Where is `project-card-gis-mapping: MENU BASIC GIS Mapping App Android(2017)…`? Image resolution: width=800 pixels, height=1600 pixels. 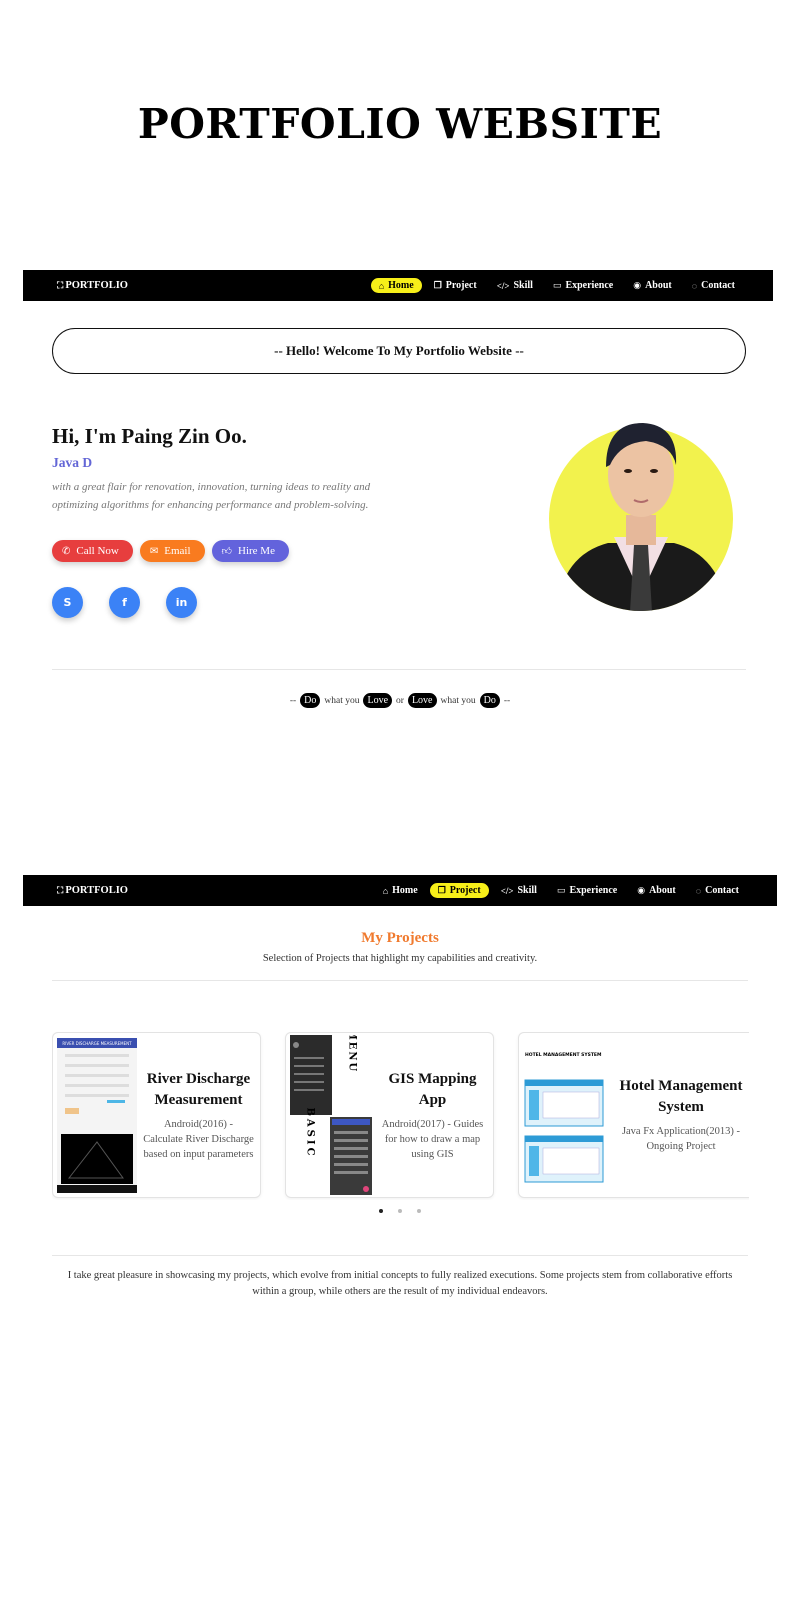
project-card-gis-mapping: MENU BASIC GIS Mapping App Android(2017)… is located at coordinates (389, 1115).